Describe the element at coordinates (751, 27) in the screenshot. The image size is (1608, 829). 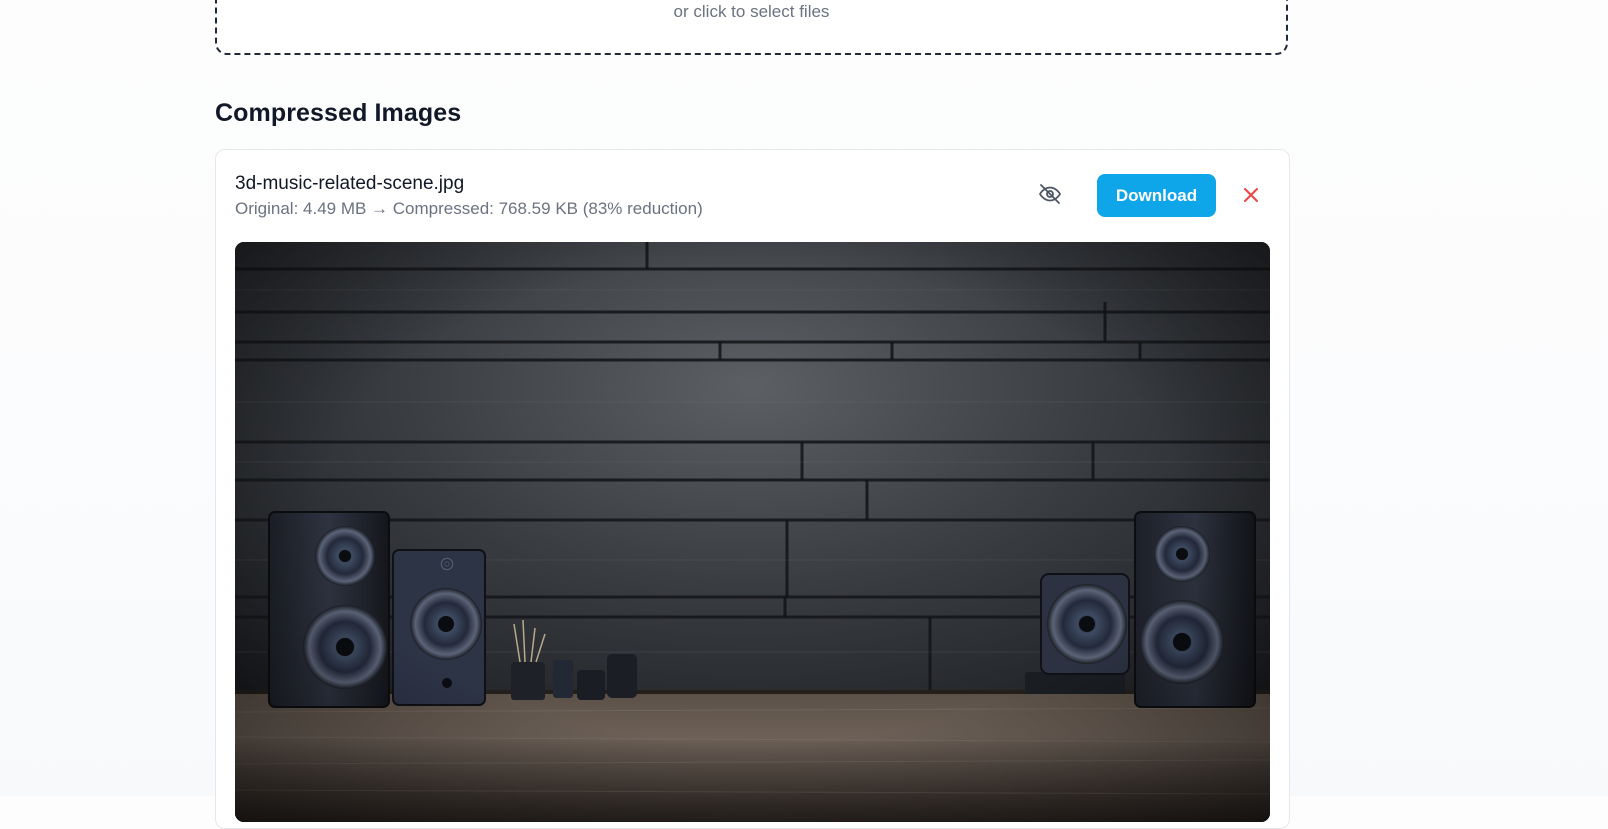
I see `upload-dropzone: or click to select files` at that location.